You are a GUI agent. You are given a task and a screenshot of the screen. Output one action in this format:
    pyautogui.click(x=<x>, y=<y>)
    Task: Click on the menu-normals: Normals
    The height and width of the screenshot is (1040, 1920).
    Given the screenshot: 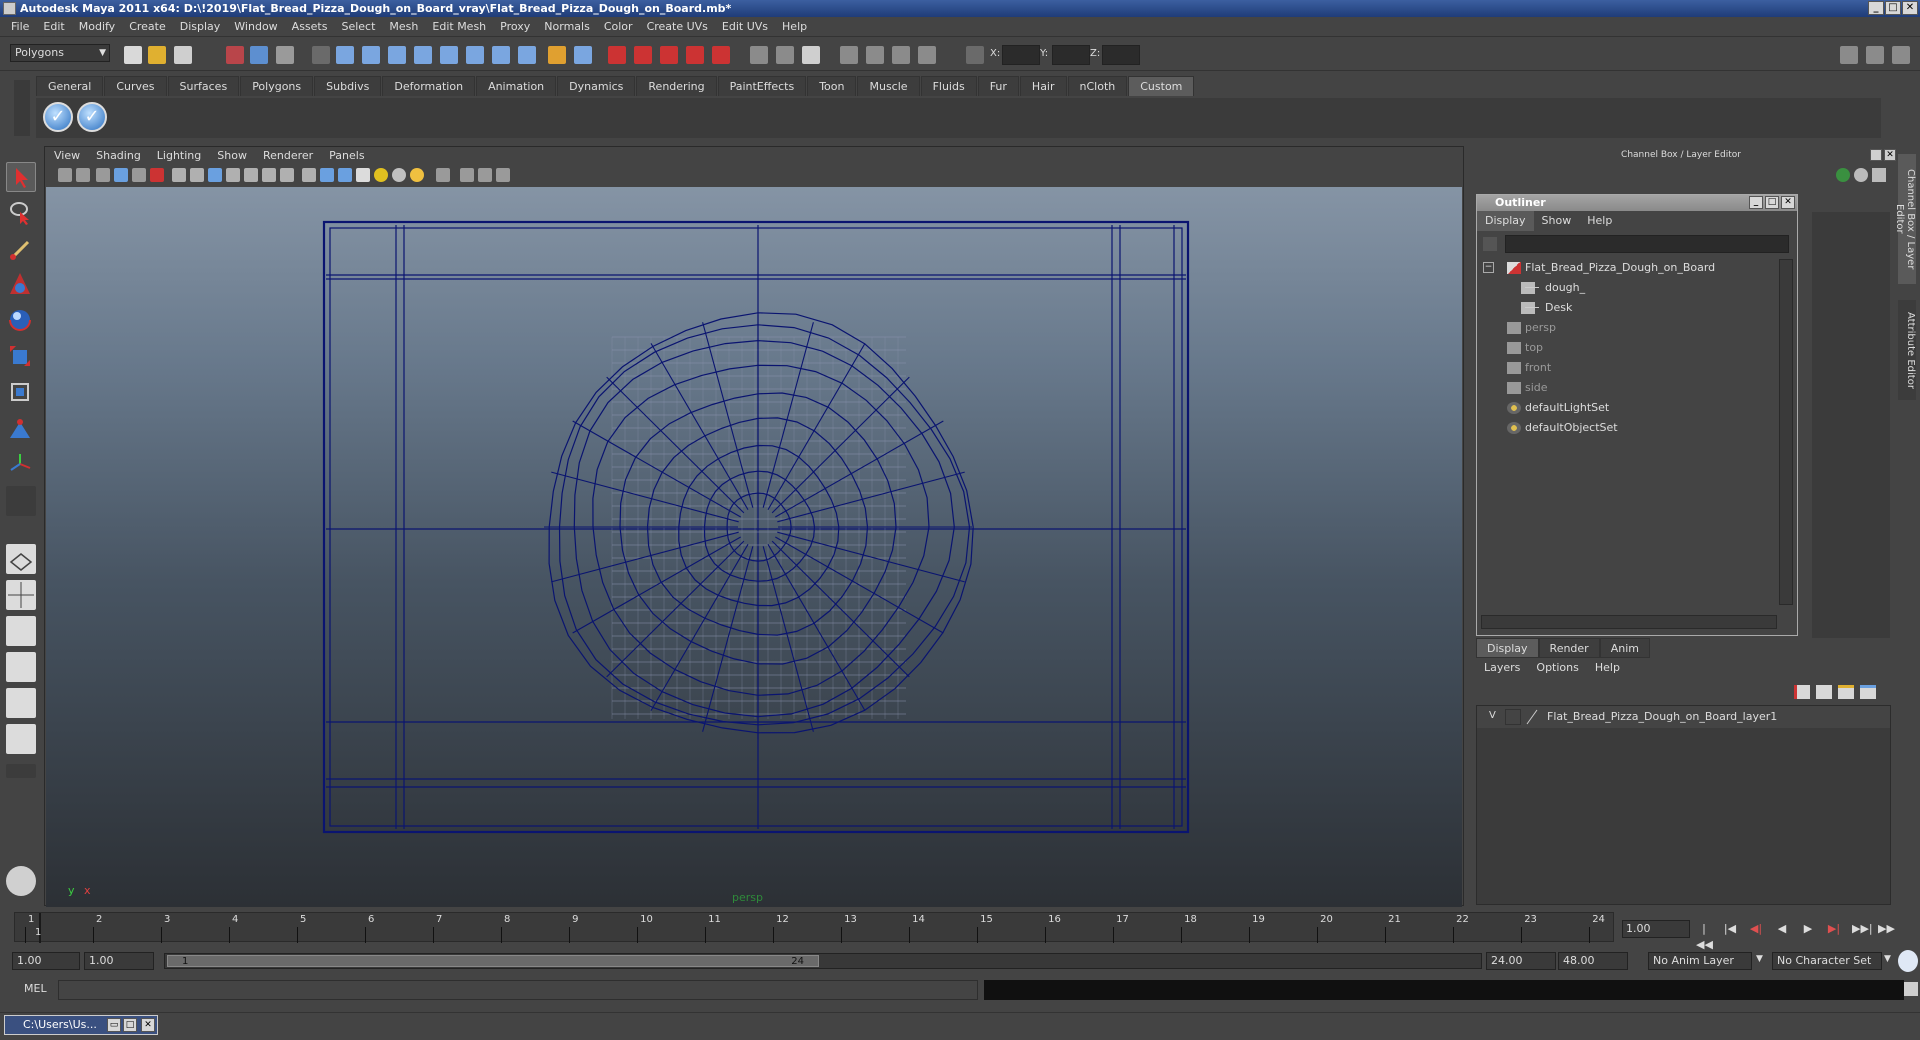 What is the action you would take?
    pyautogui.click(x=567, y=26)
    